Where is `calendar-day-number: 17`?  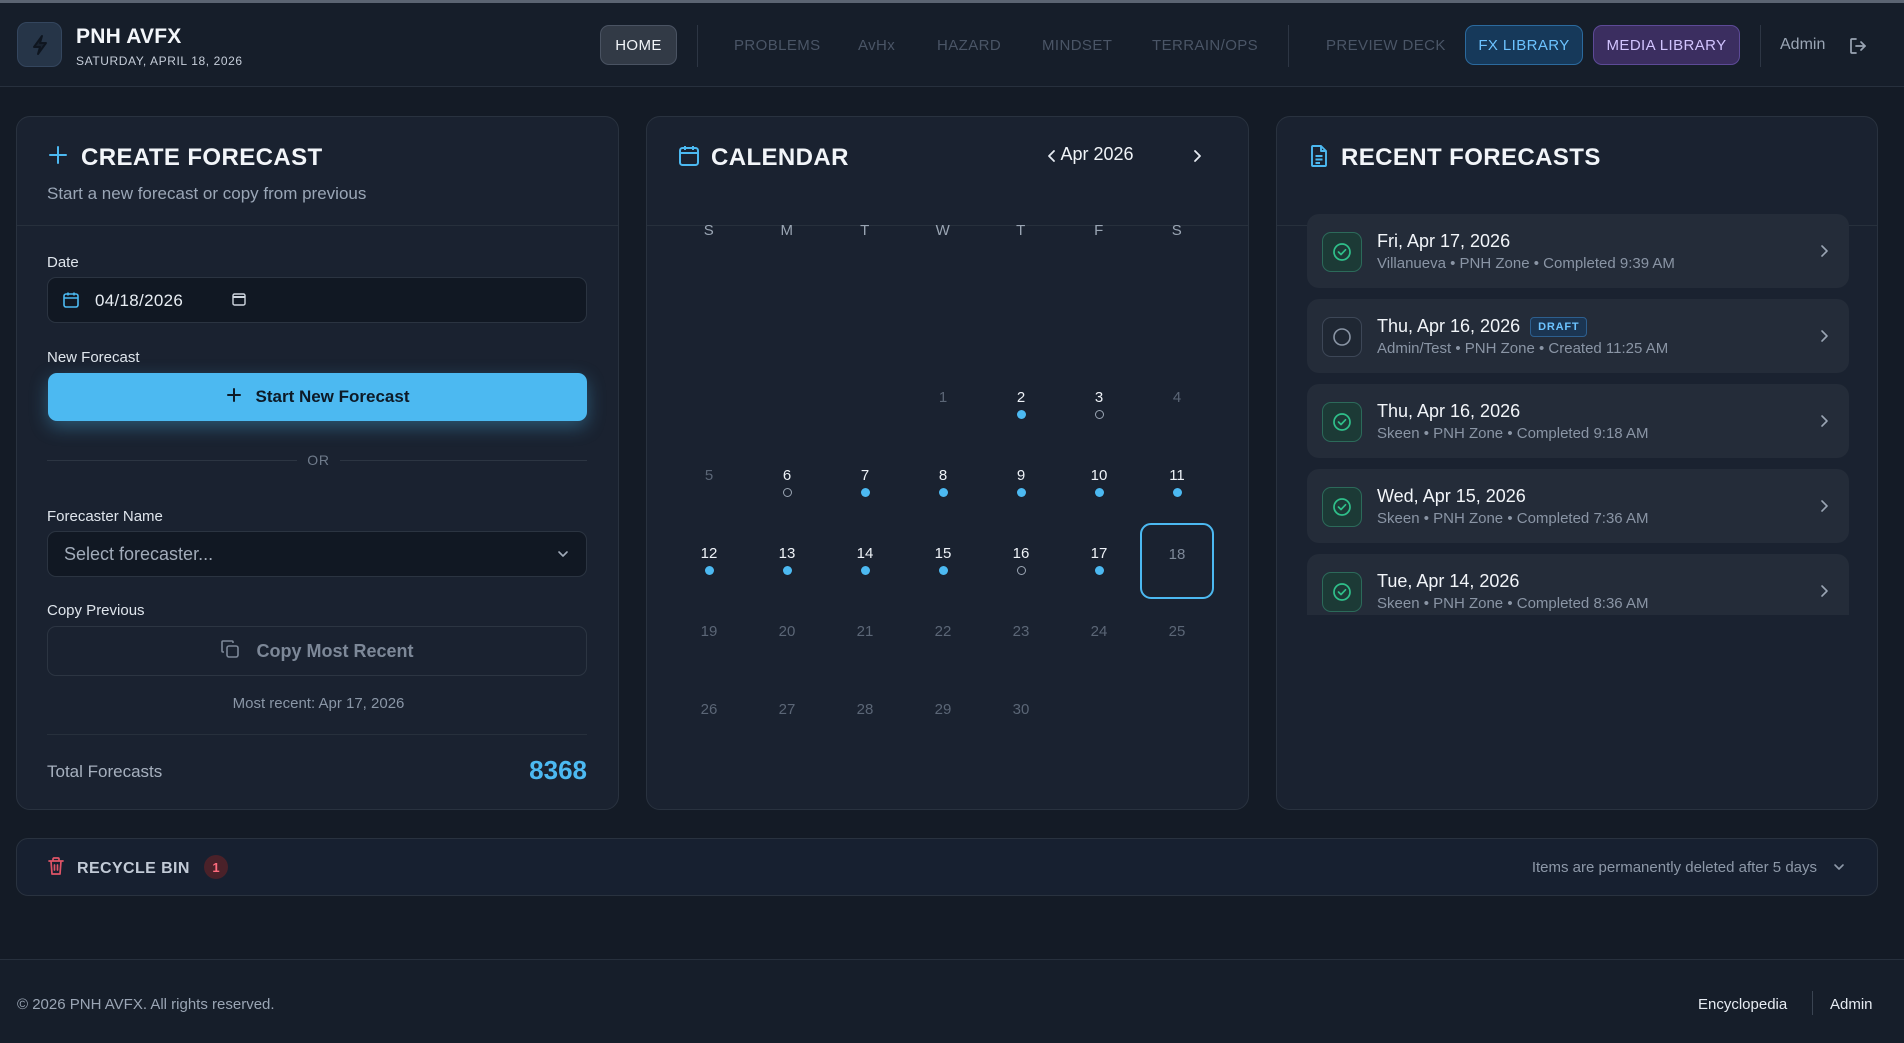 calendar-day-number: 17 is located at coordinates (1099, 553).